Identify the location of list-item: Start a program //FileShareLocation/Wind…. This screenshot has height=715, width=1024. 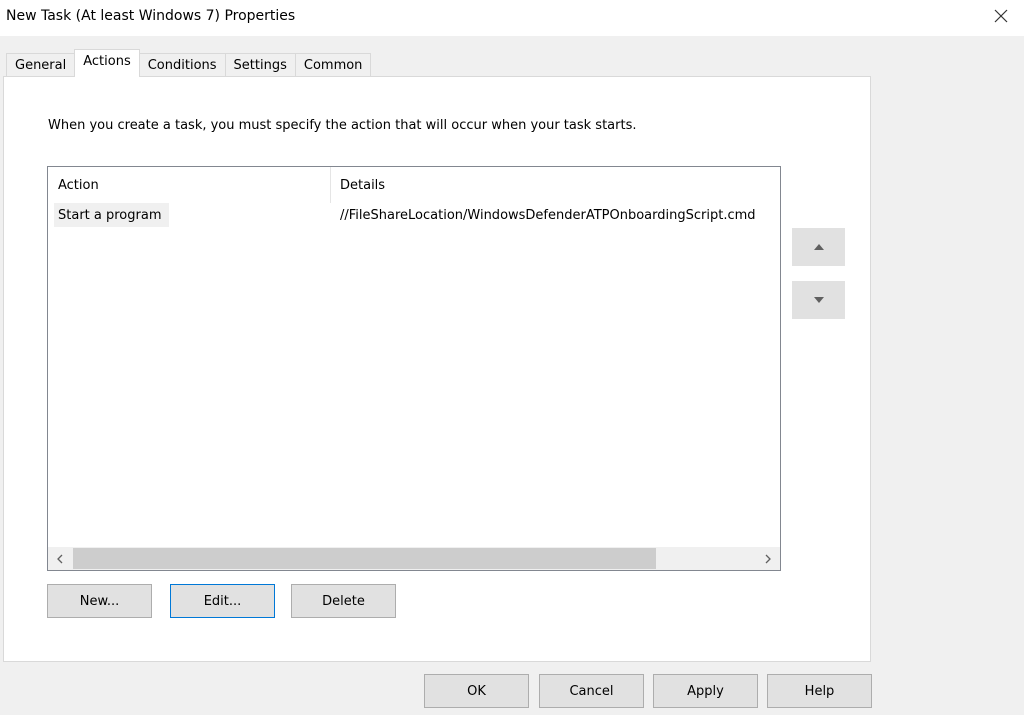
(414, 215).